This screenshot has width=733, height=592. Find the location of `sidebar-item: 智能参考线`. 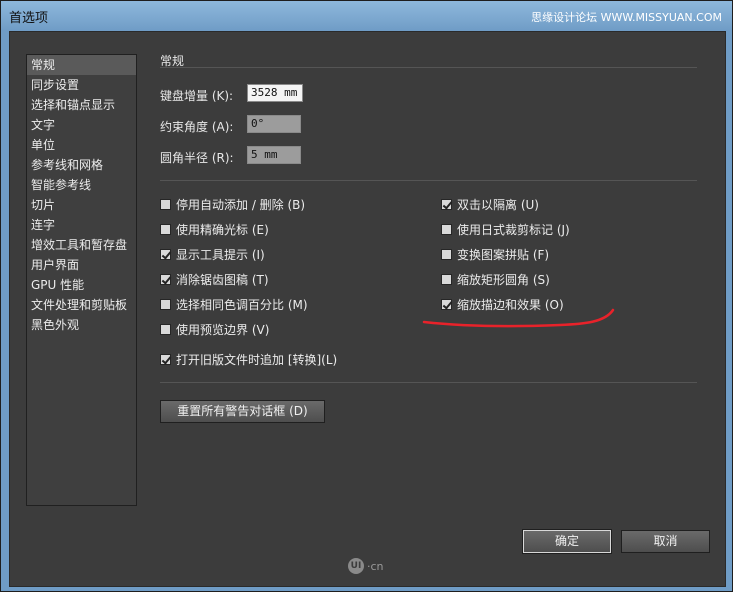

sidebar-item: 智能参考线 is located at coordinates (81, 185).